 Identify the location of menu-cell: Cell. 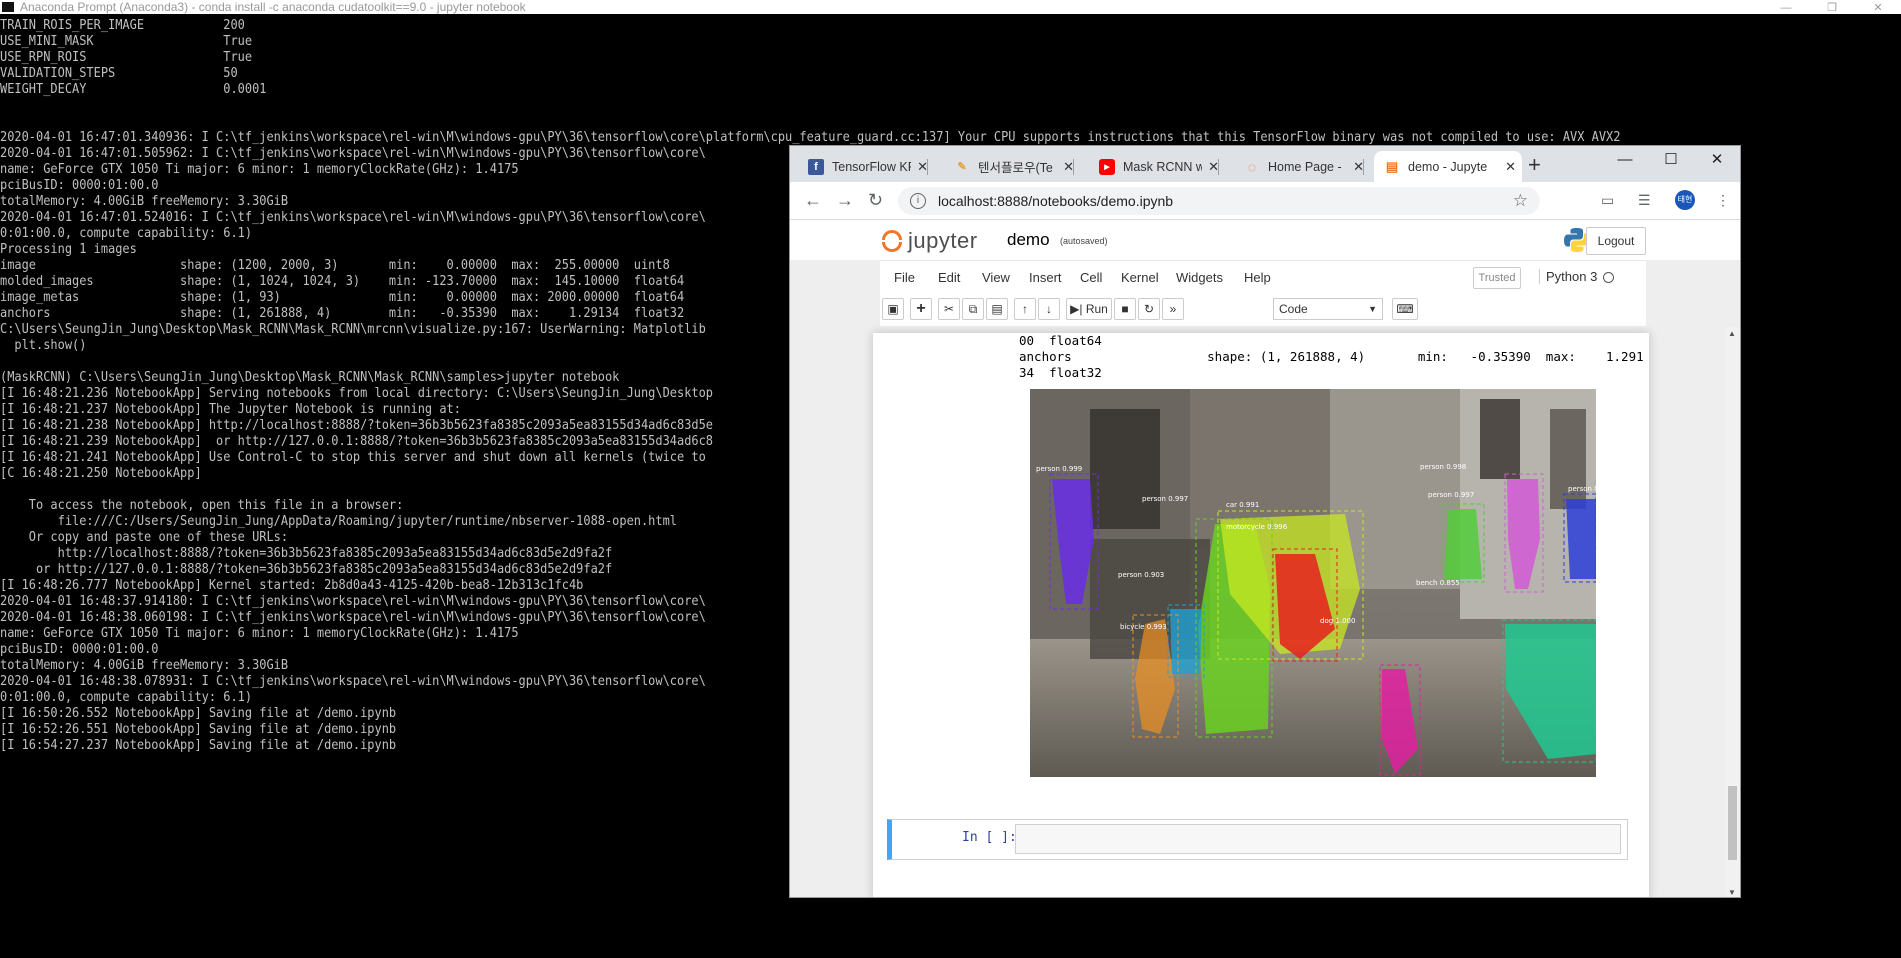
(1091, 277).